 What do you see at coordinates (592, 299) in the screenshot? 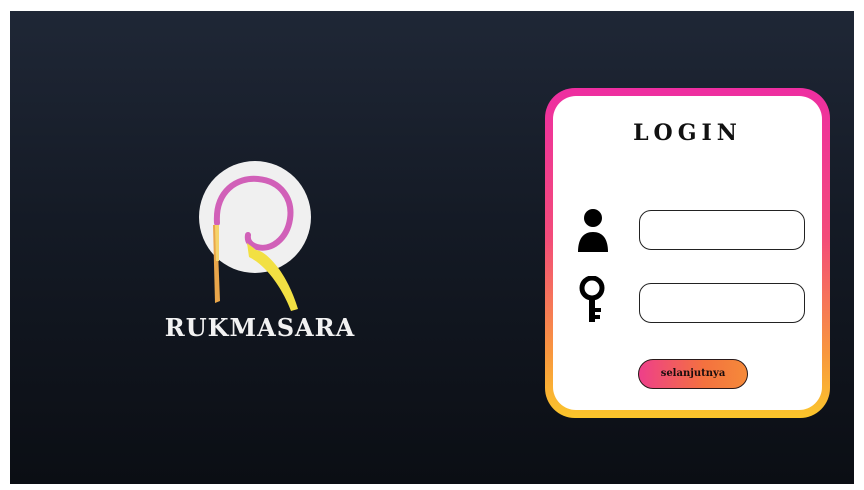
I see `key-icon` at bounding box center [592, 299].